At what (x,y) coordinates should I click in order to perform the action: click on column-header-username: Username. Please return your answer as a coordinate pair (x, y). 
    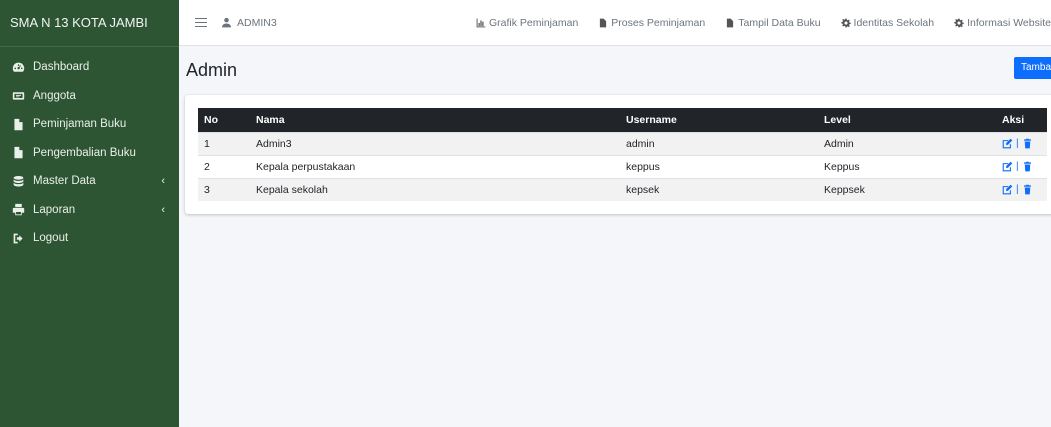
    Looking at the image, I should click on (651, 119).